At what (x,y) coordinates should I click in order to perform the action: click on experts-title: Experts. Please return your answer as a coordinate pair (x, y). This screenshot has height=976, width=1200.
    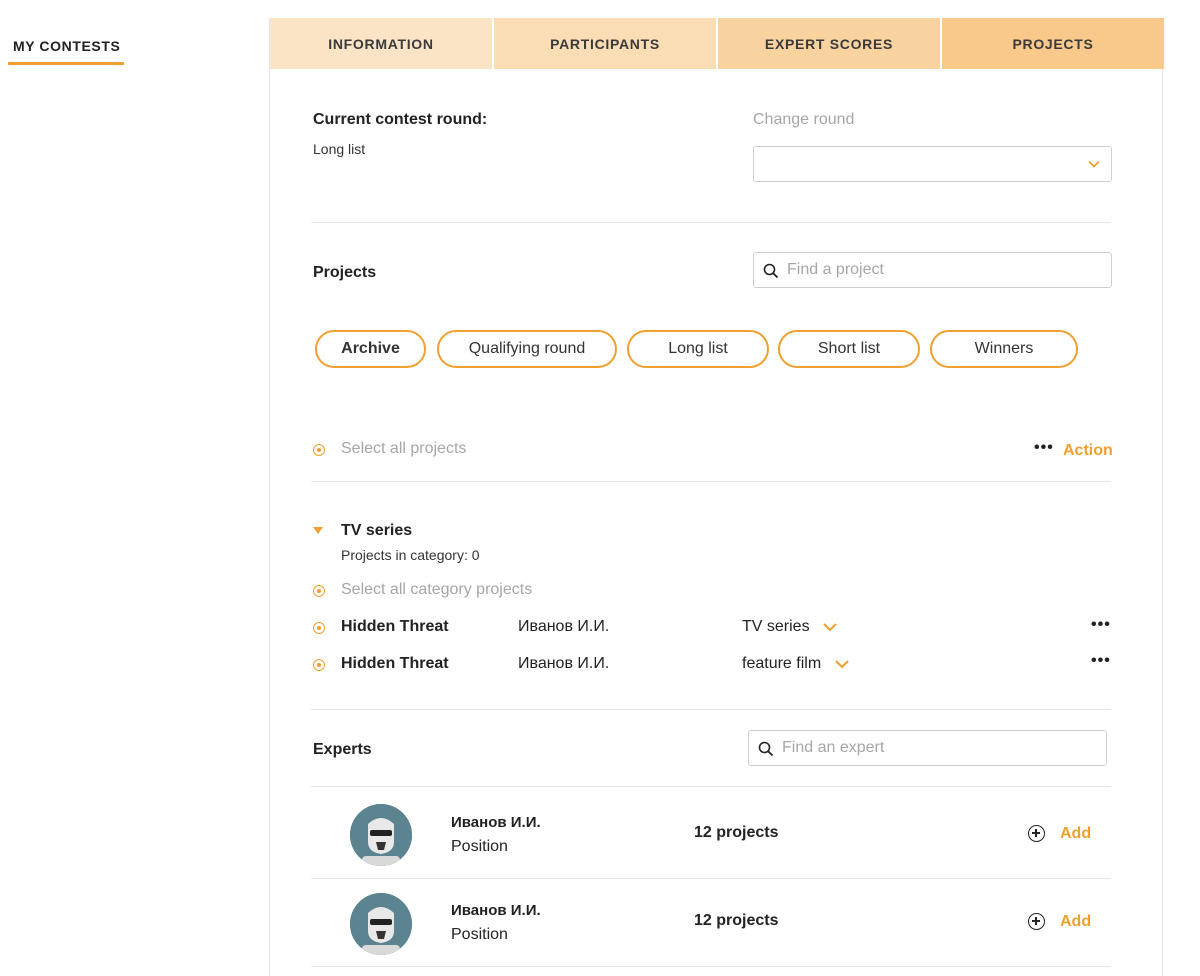
    Looking at the image, I should click on (342, 749).